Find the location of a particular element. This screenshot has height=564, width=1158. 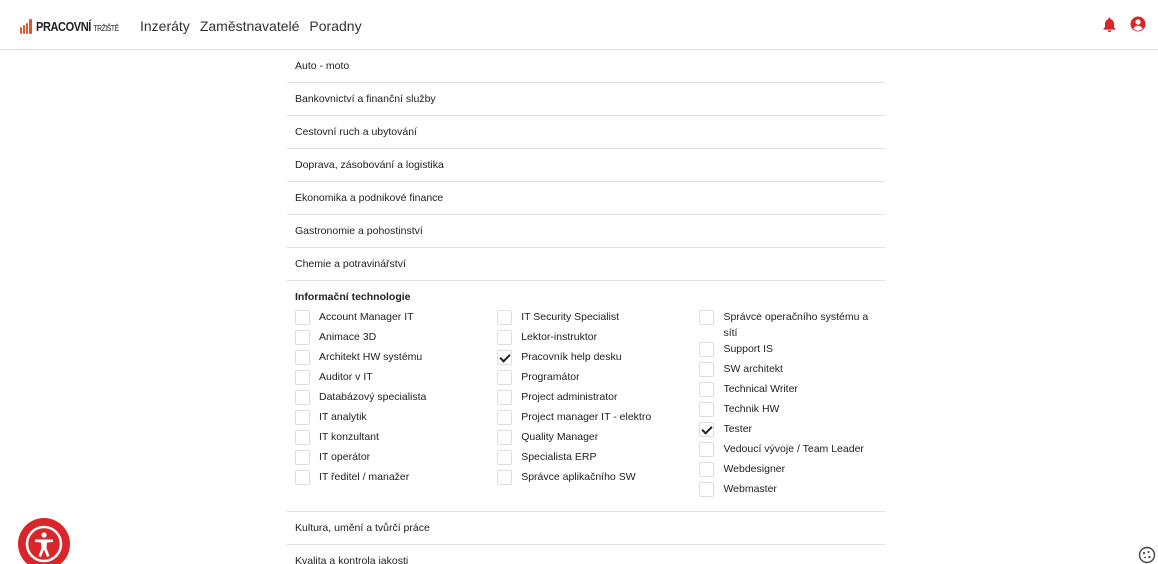

category-kultura: Kultura, umění a tvůrčí práce is located at coordinates (586, 528).